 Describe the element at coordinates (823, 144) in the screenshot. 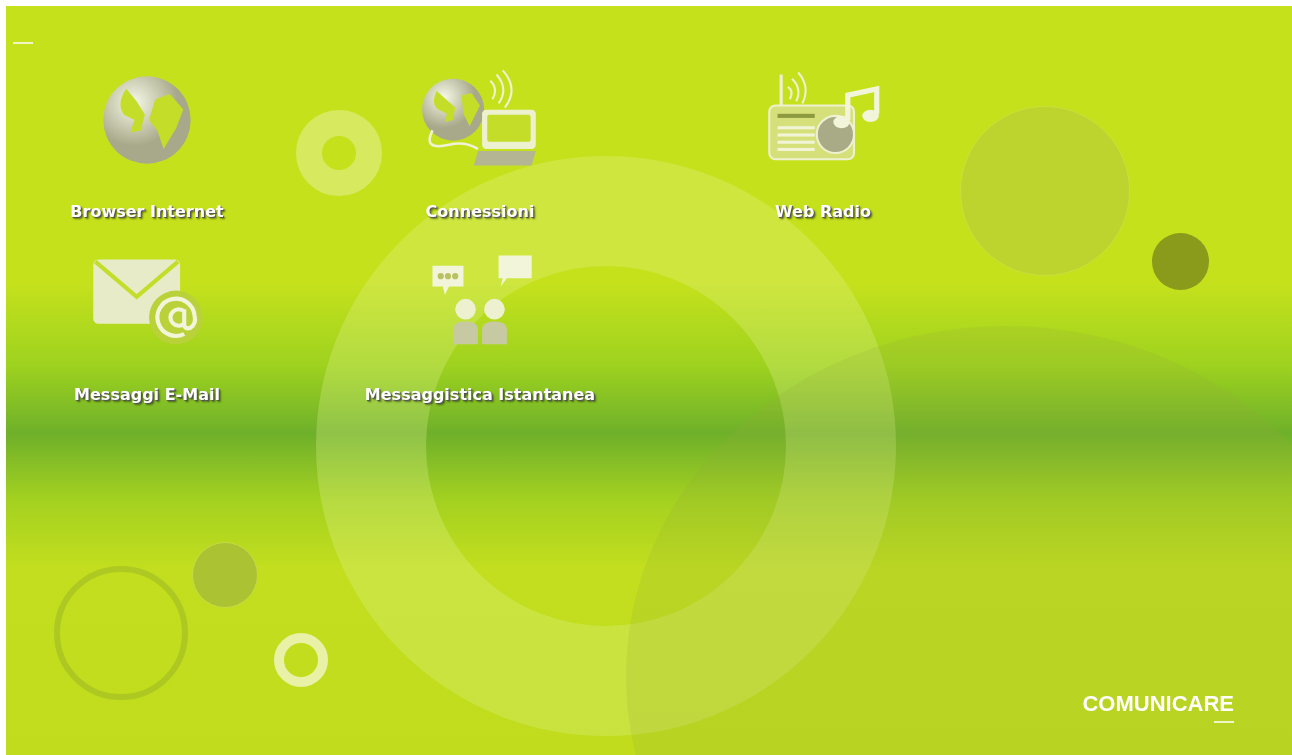

I see `launcher-button: Web Radio` at that location.